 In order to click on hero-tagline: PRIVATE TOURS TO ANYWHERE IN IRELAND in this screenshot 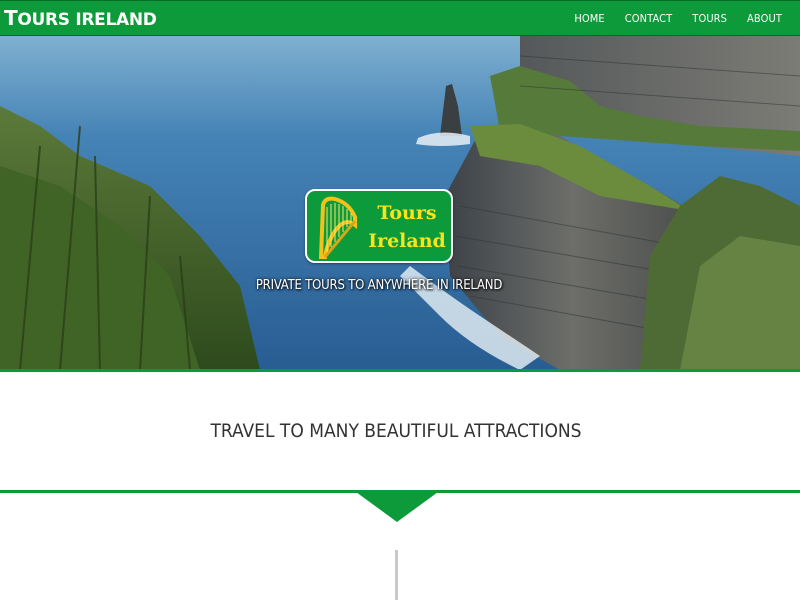, I will do `click(379, 285)`.